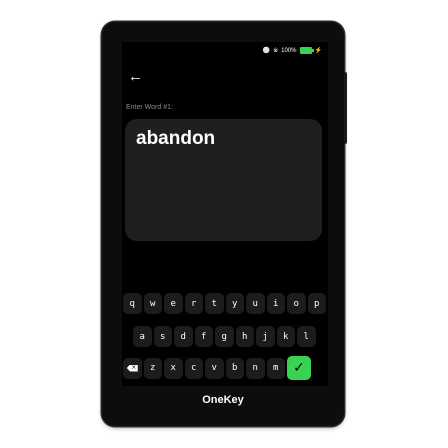  Describe the element at coordinates (316, 303) in the screenshot. I see `key-p: p` at that location.